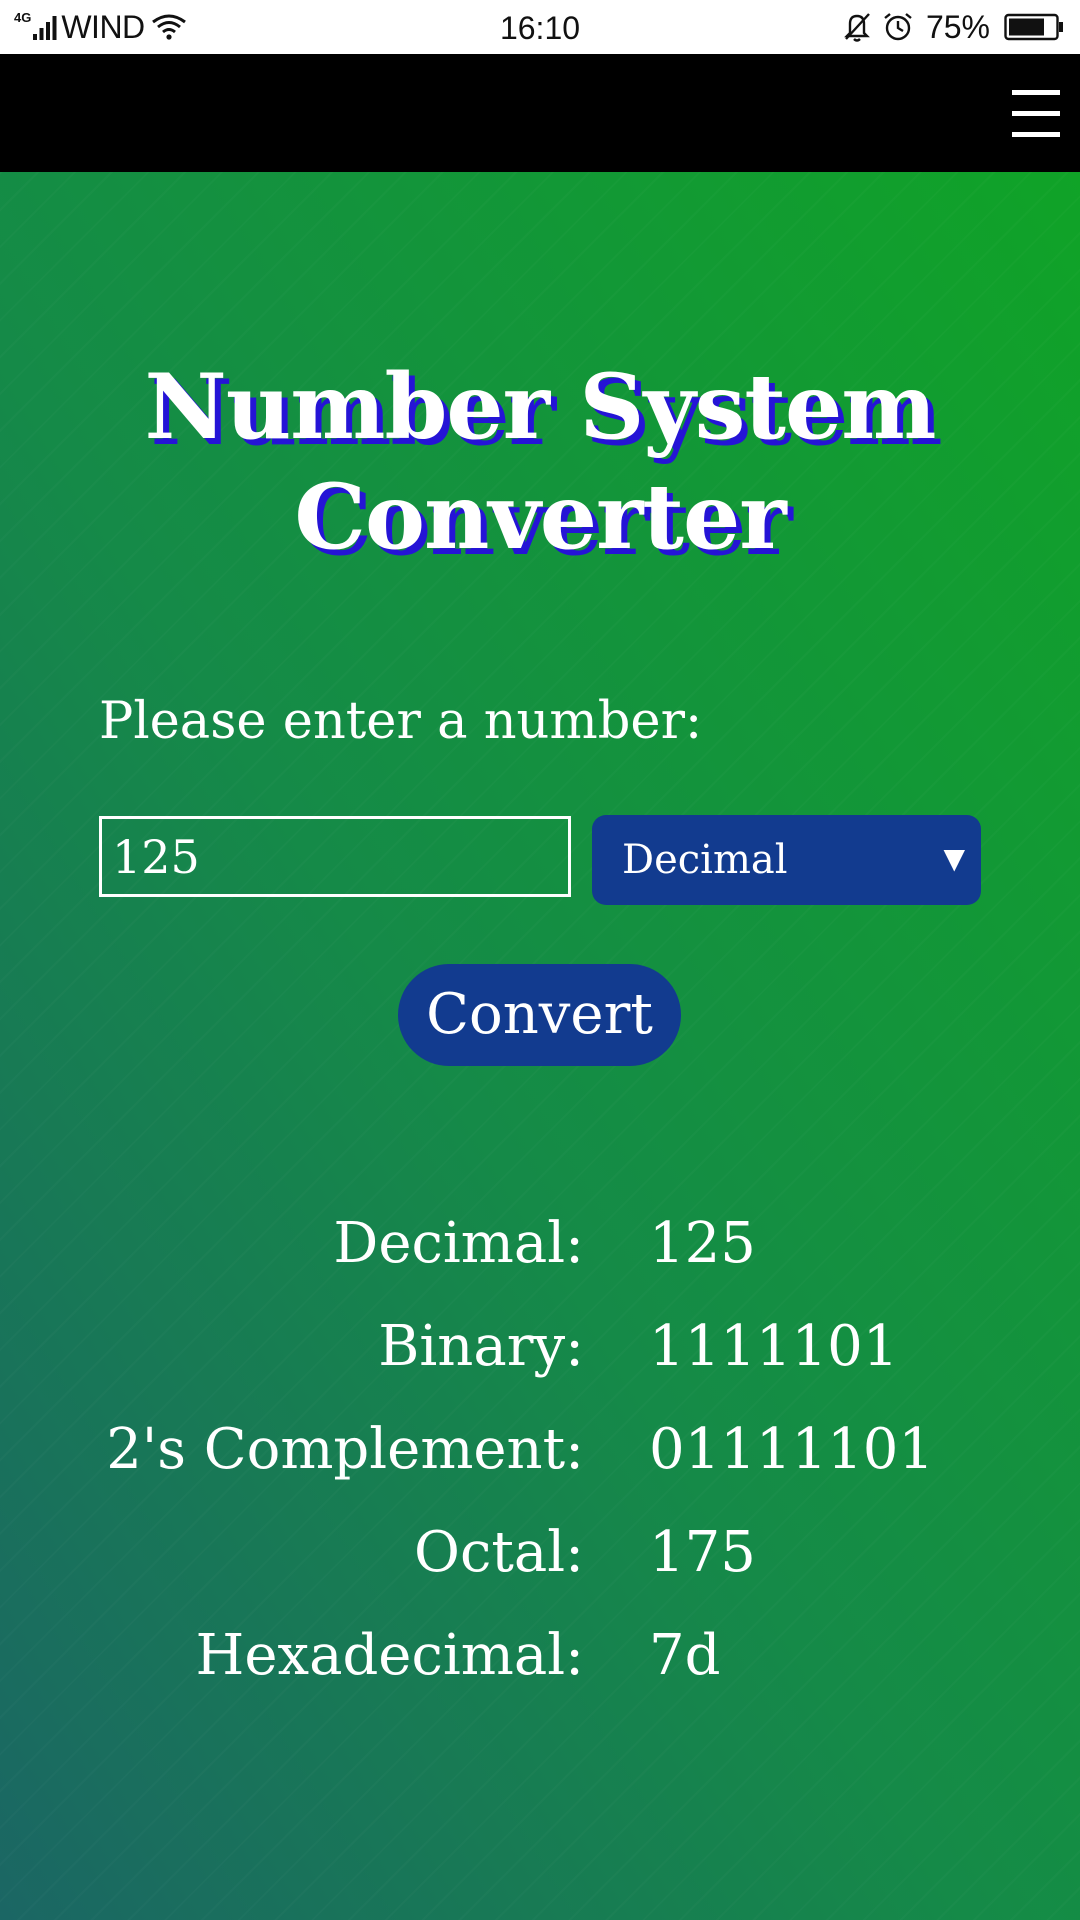 The width and height of the screenshot is (1080, 1920). I want to click on result-value: 01111101, so click(792, 1449).